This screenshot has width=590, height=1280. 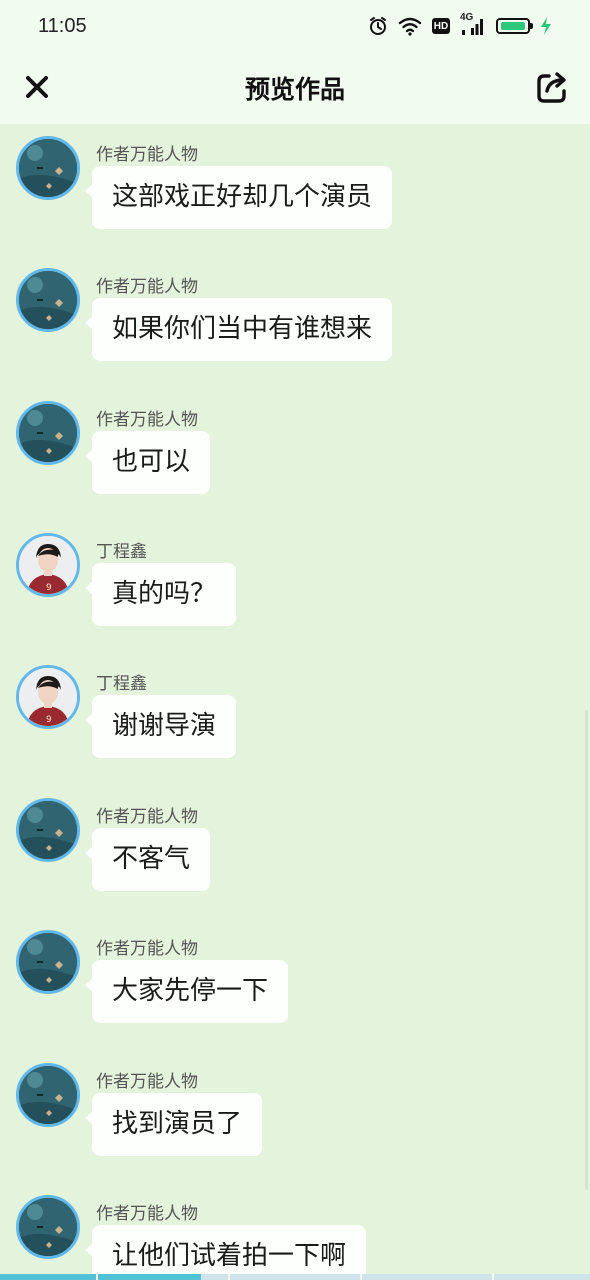 What do you see at coordinates (295, 26) in the screenshot?
I see `status-bar: 11:05 HD 4G` at bounding box center [295, 26].